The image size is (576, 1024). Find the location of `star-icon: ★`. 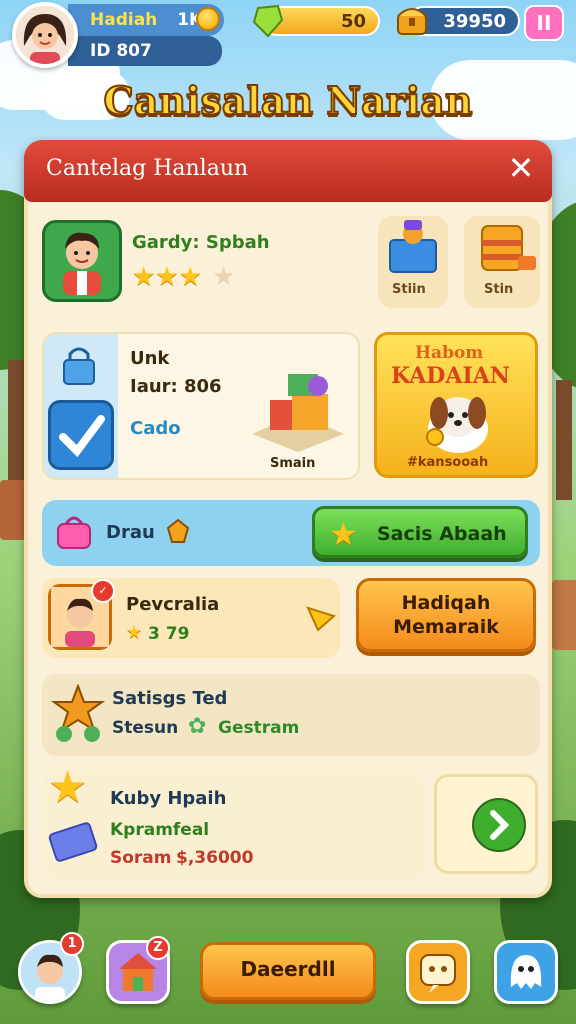

star-icon: ★ is located at coordinates (343, 534).